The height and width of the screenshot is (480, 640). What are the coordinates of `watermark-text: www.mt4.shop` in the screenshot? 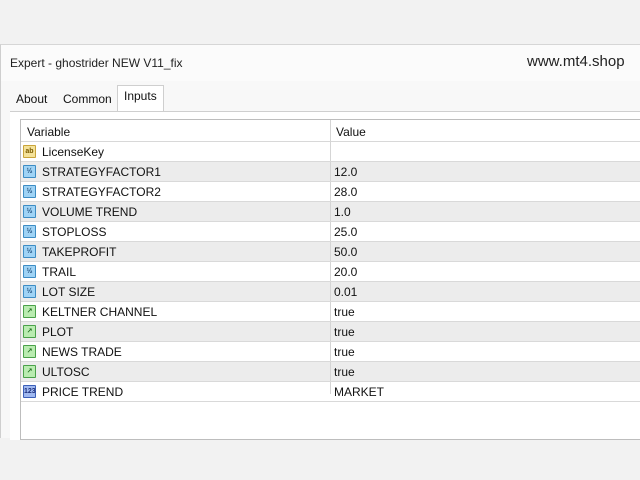 It's located at (576, 61).